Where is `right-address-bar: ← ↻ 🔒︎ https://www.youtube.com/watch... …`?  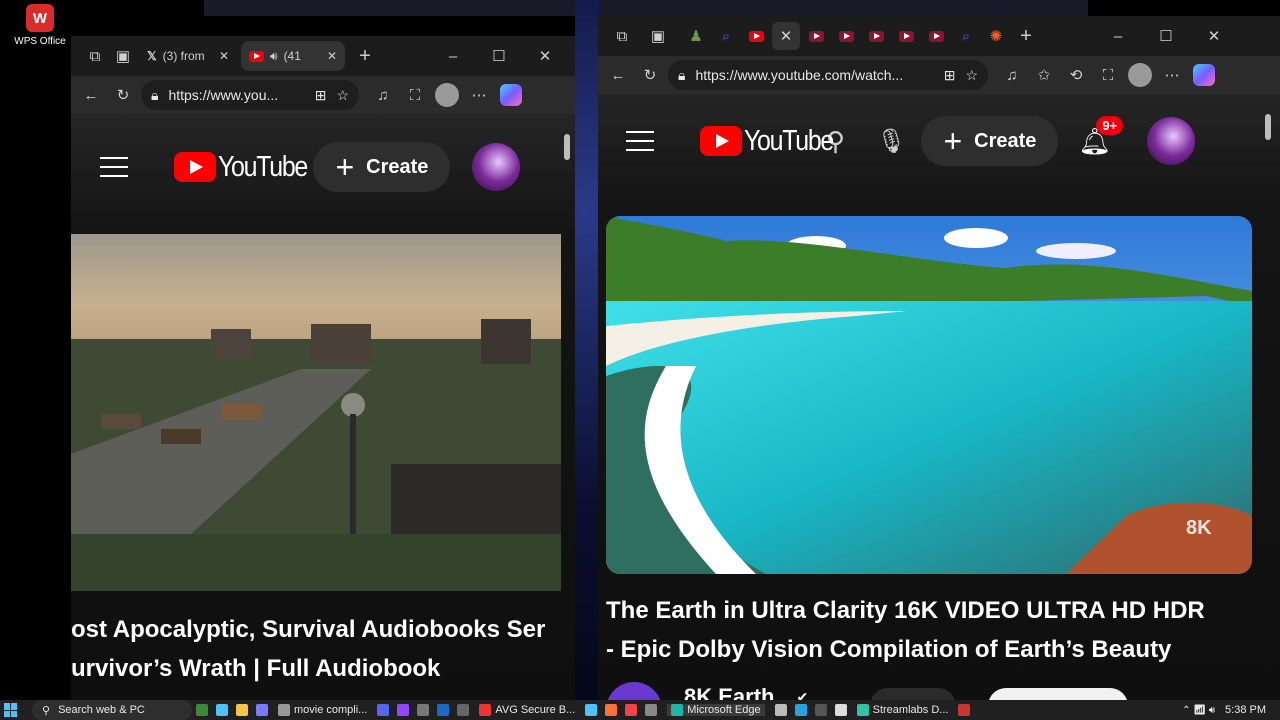
right-address-bar: ← ↻ 🔒︎ https://www.youtube.com/watch... … is located at coordinates (939, 75).